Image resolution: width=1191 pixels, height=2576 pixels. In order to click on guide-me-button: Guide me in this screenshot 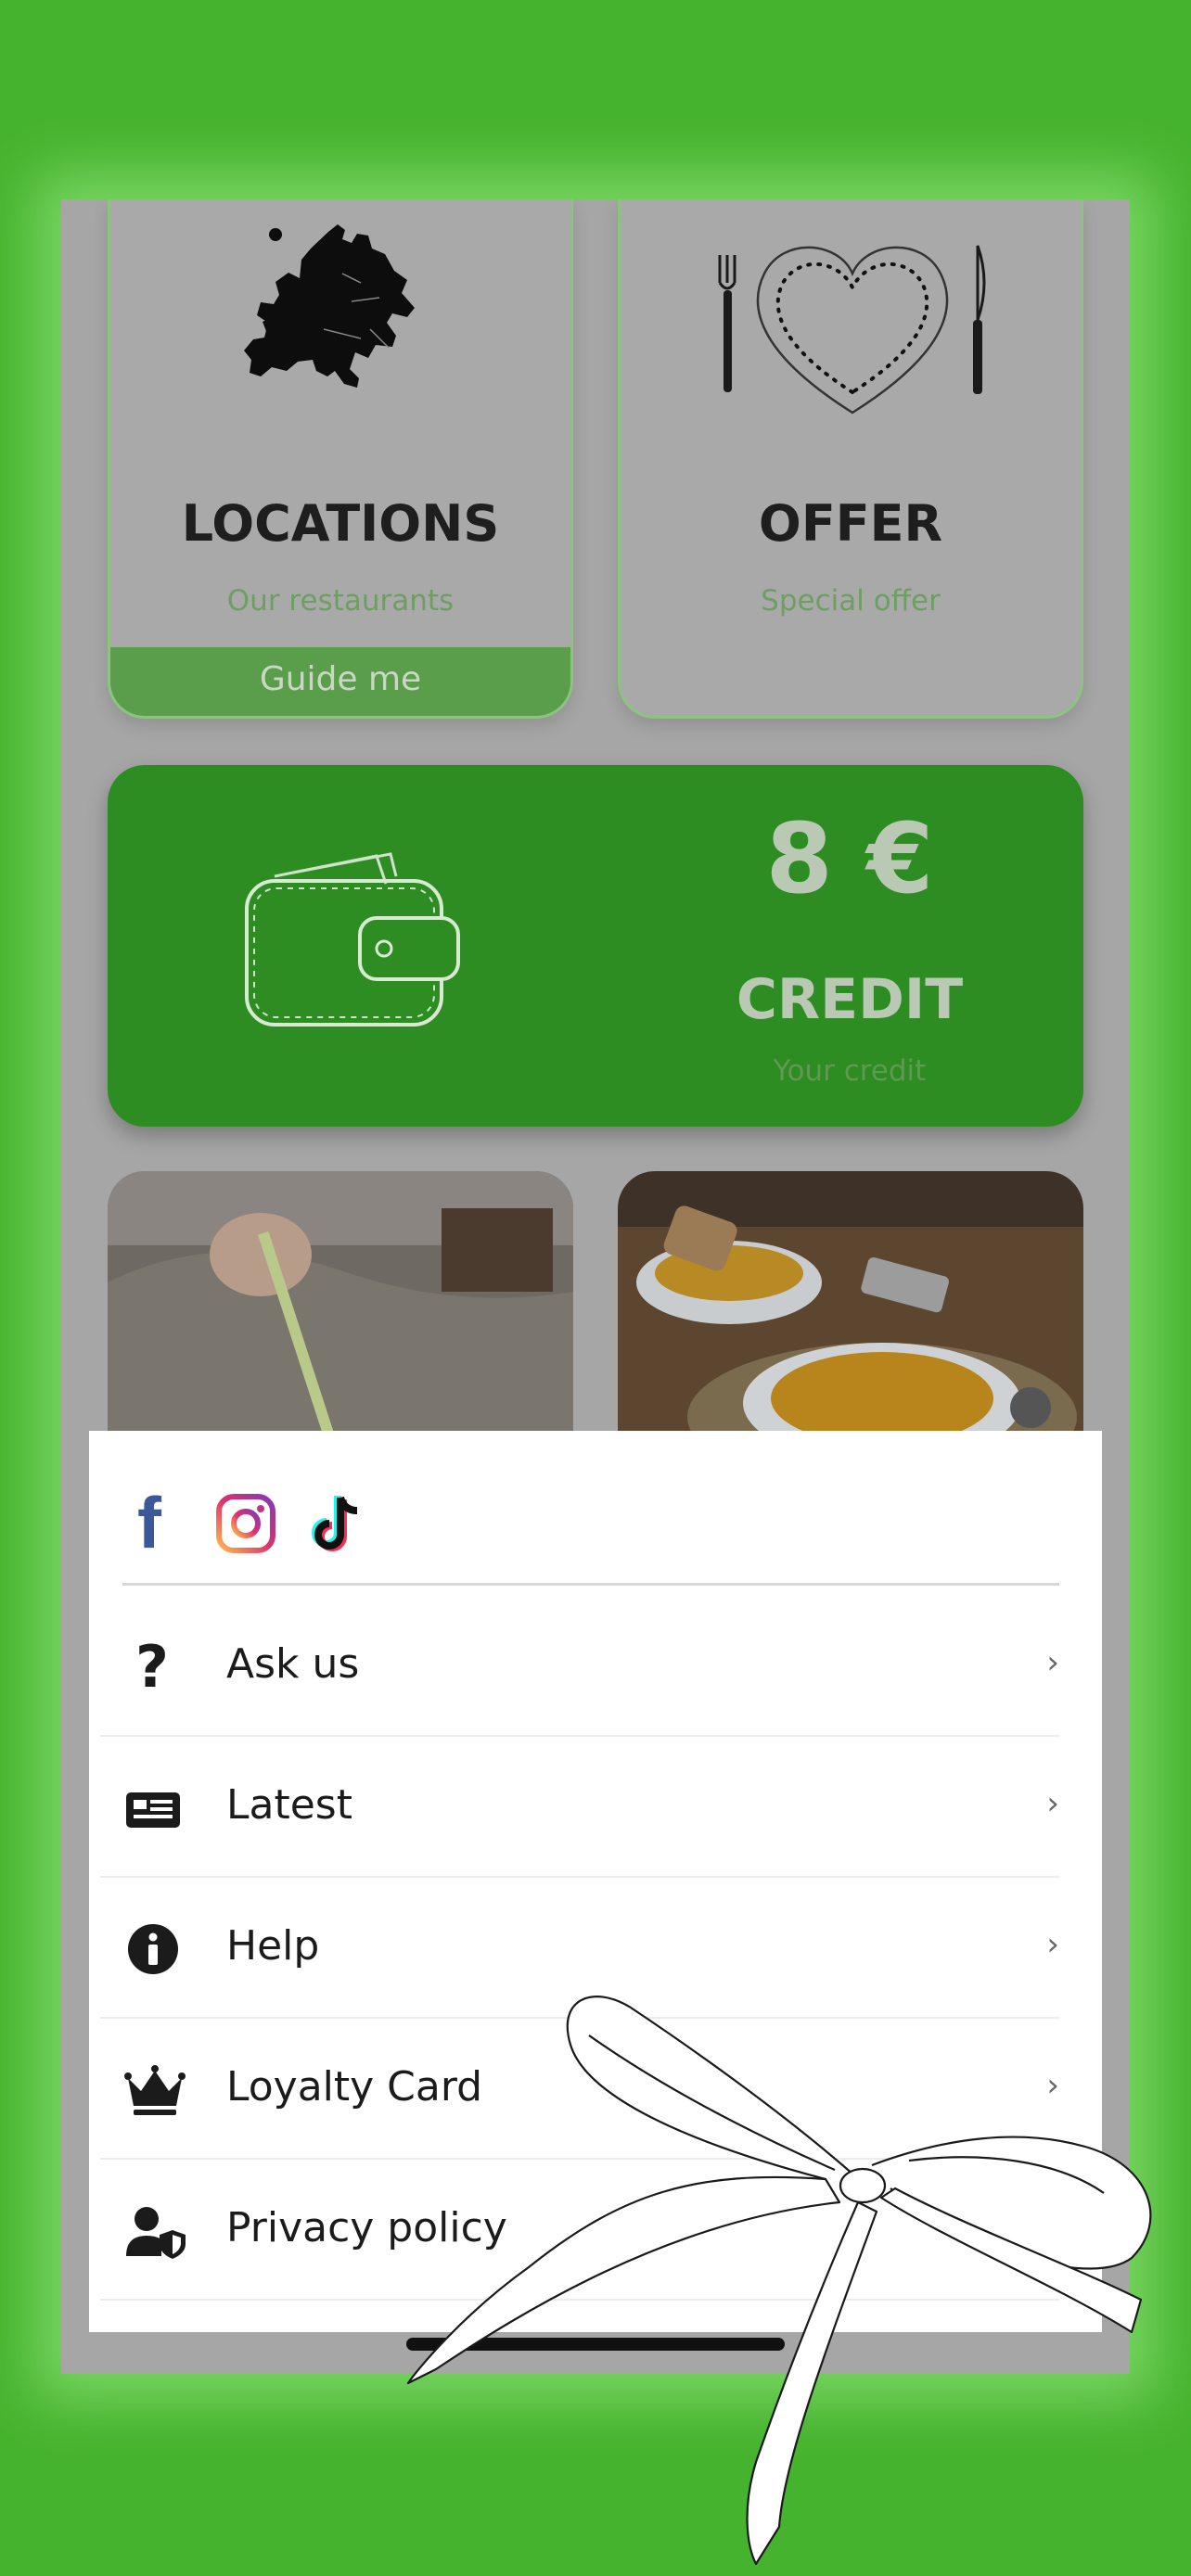, I will do `click(340, 682)`.